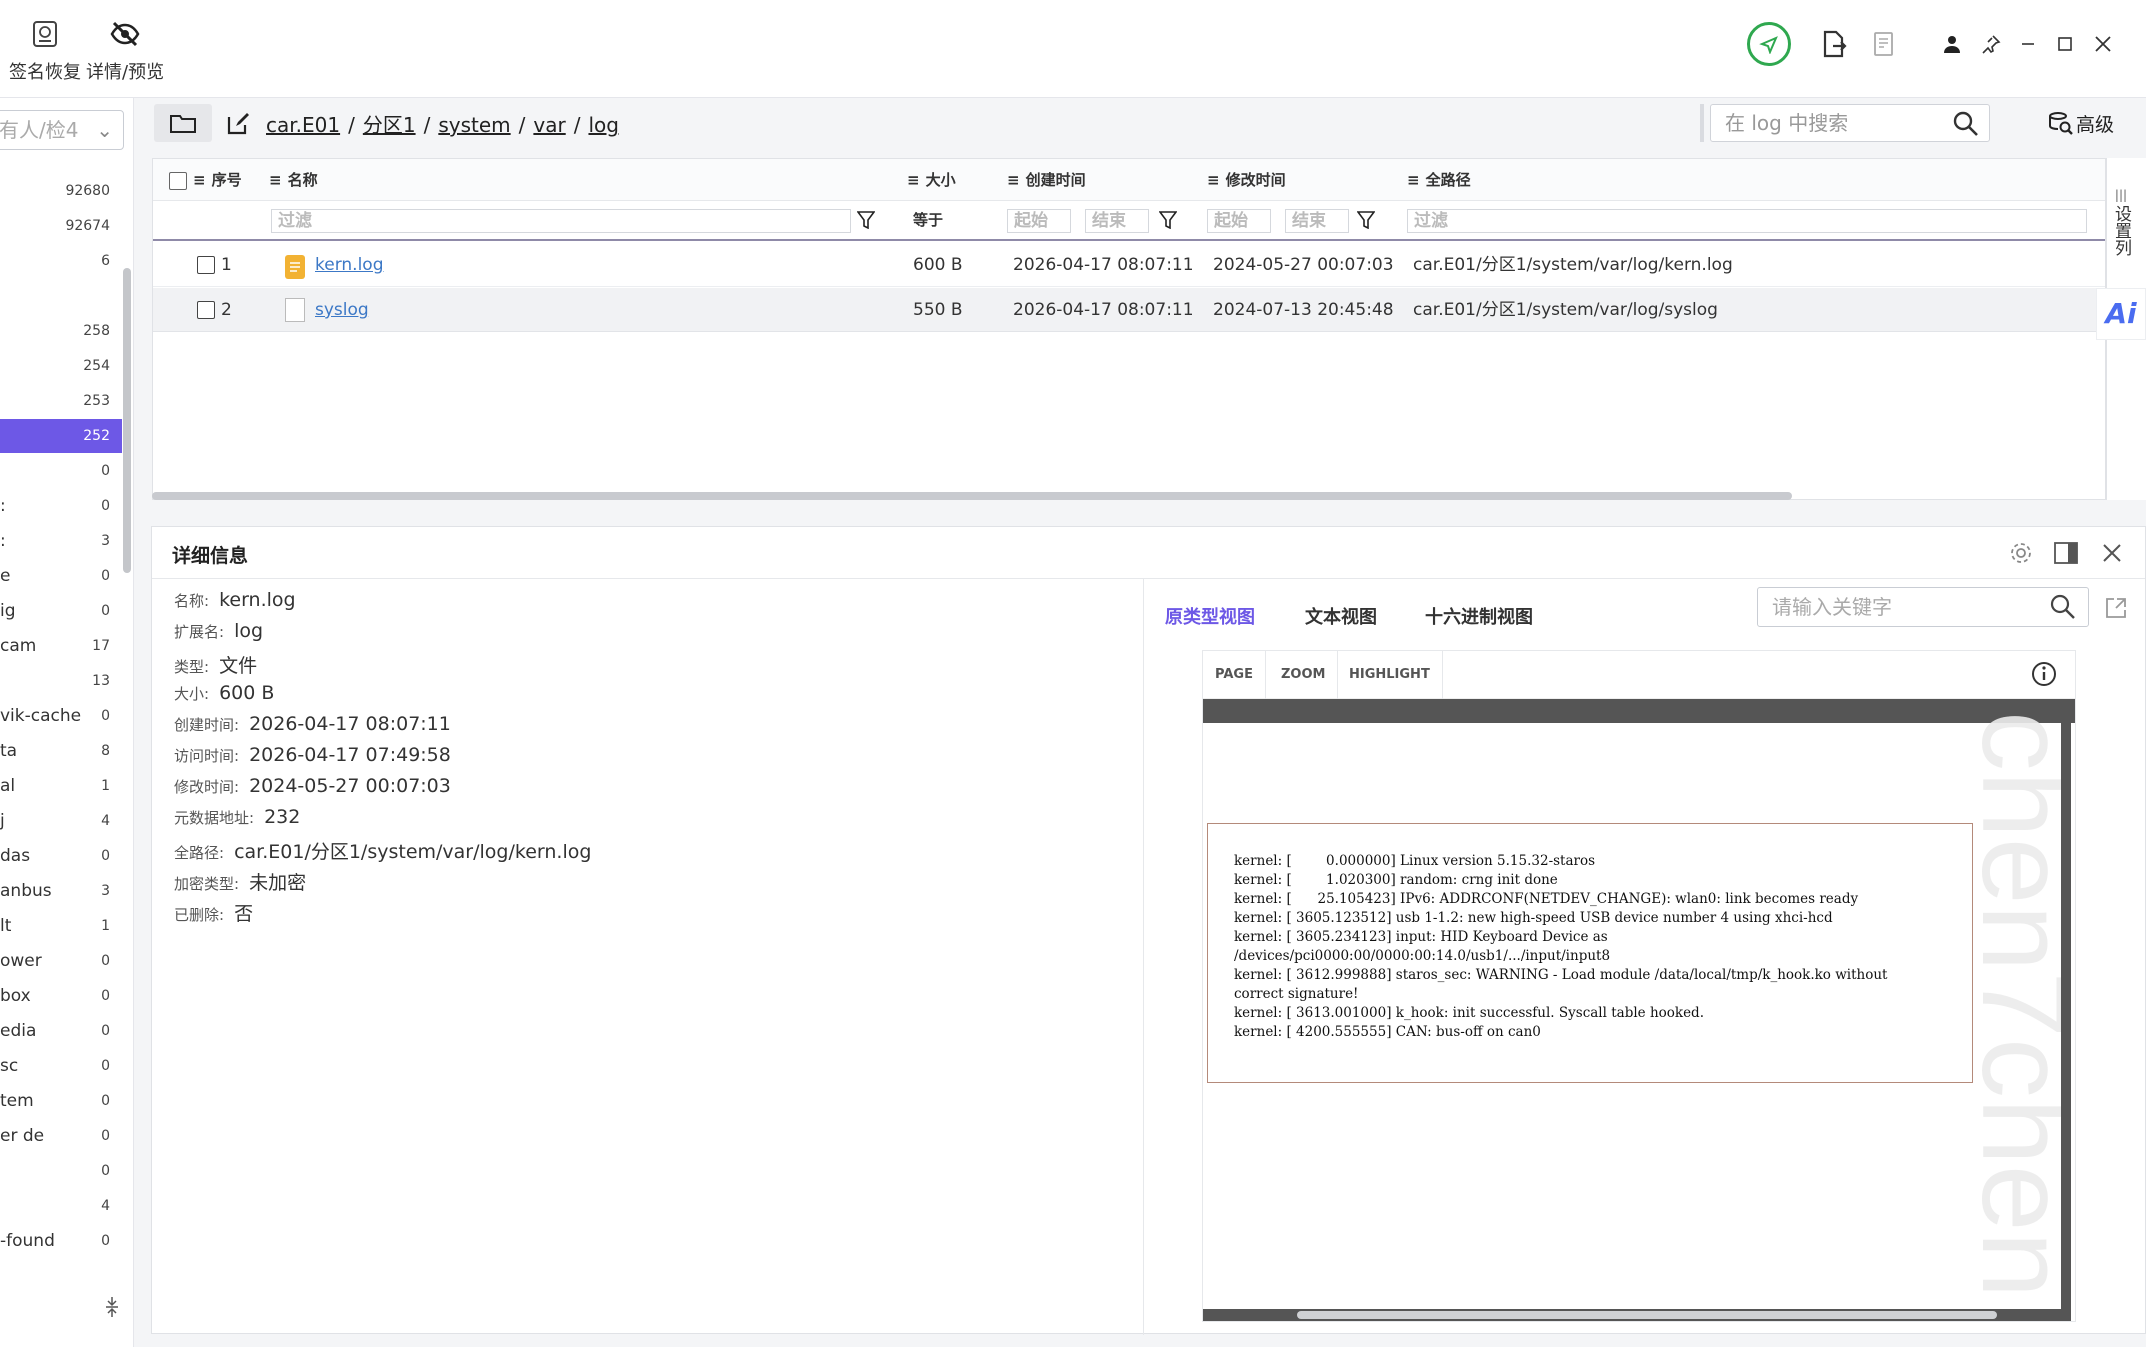 This screenshot has width=2146, height=1347. I want to click on close-icon, so click(2112, 553).